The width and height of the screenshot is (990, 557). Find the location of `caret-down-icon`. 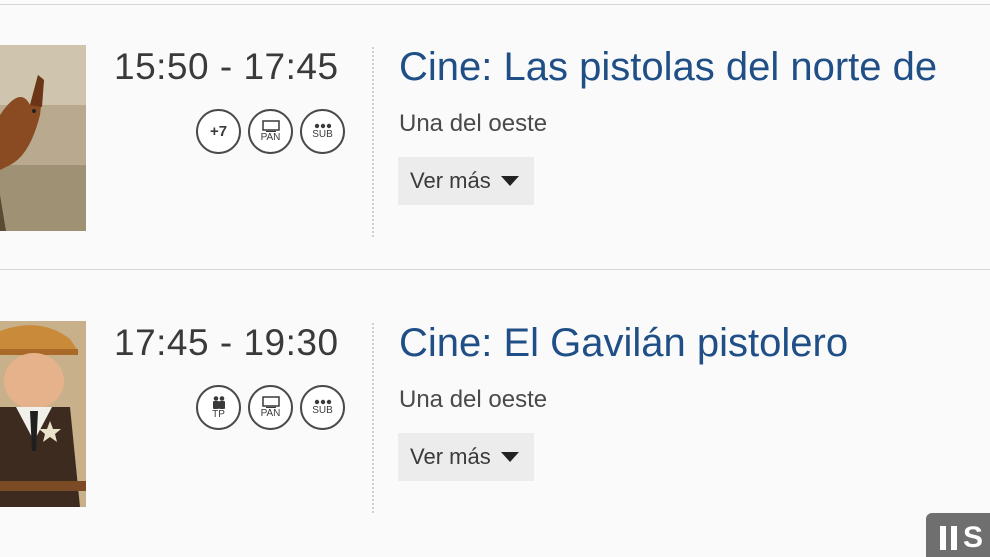

caret-down-icon is located at coordinates (509, 457).